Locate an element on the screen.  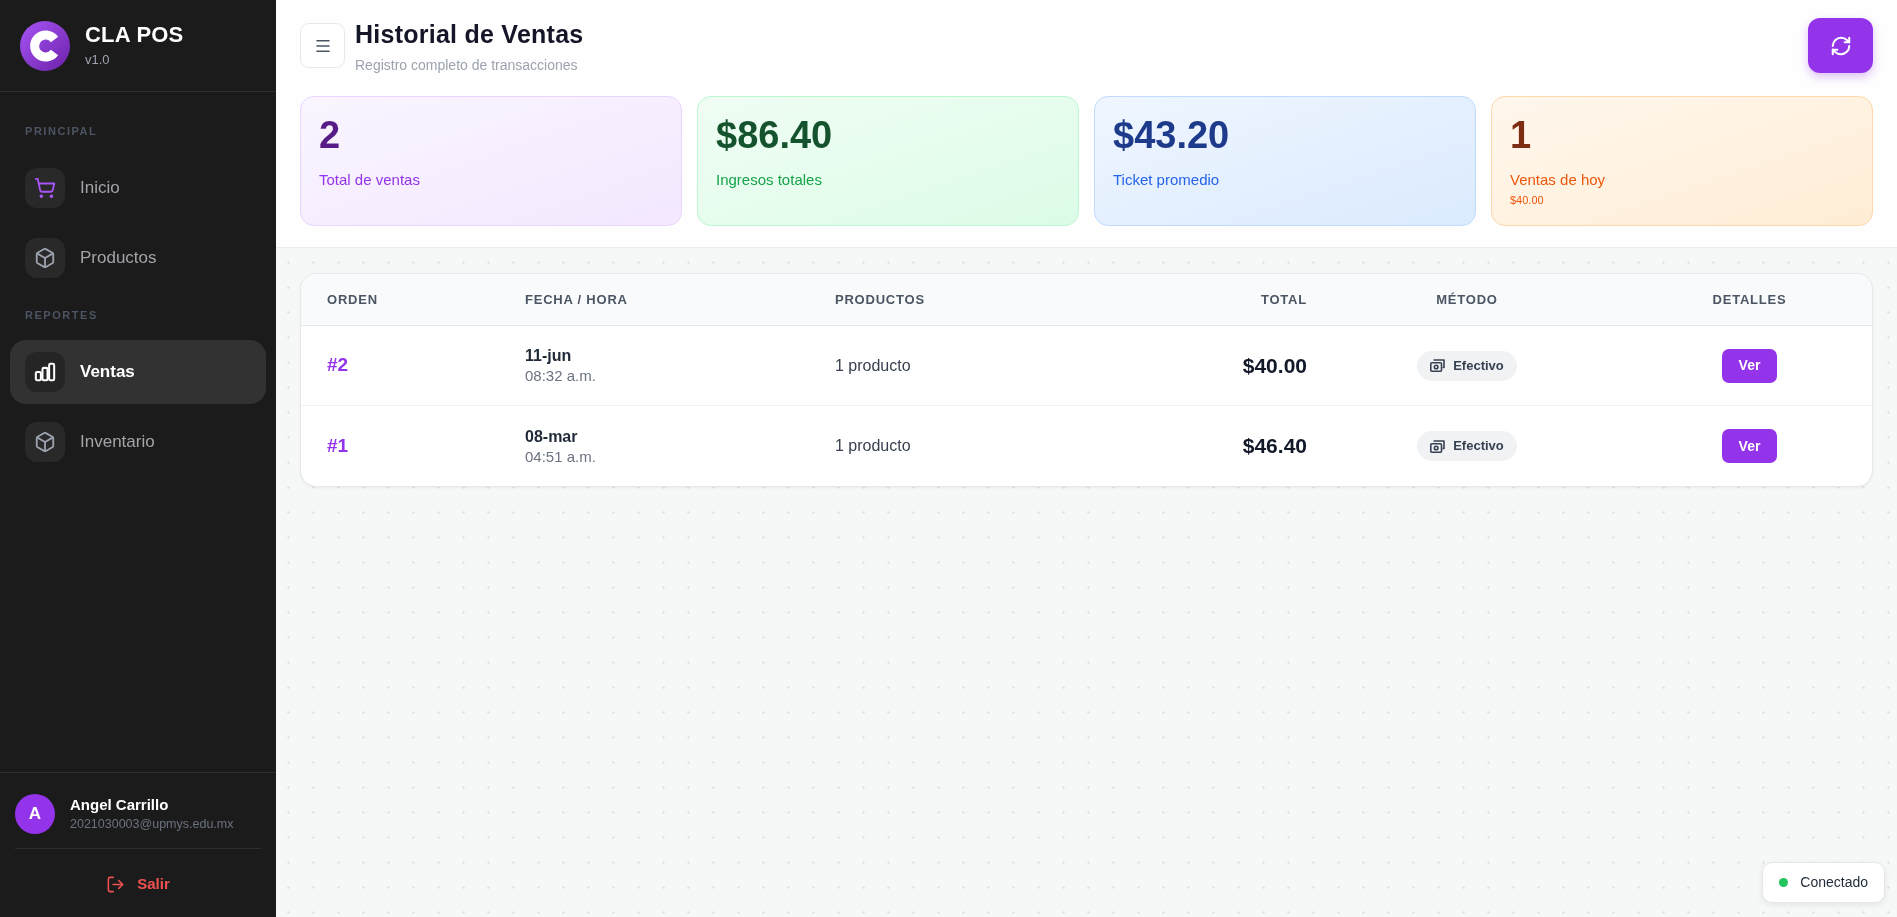
bar-chart-icon is located at coordinates (45, 372).